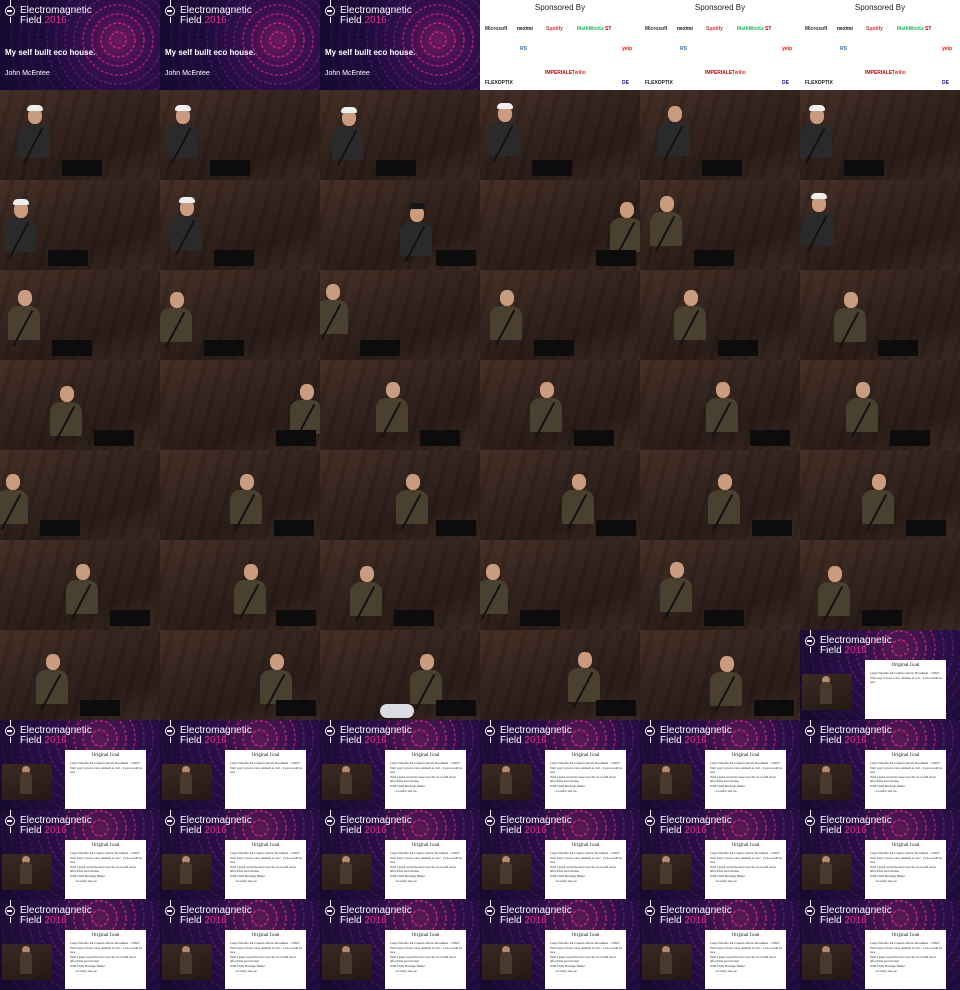 This screenshot has height=990, width=960. What do you see at coordinates (35, 108) in the screenshot?
I see `baseball-cap` at bounding box center [35, 108].